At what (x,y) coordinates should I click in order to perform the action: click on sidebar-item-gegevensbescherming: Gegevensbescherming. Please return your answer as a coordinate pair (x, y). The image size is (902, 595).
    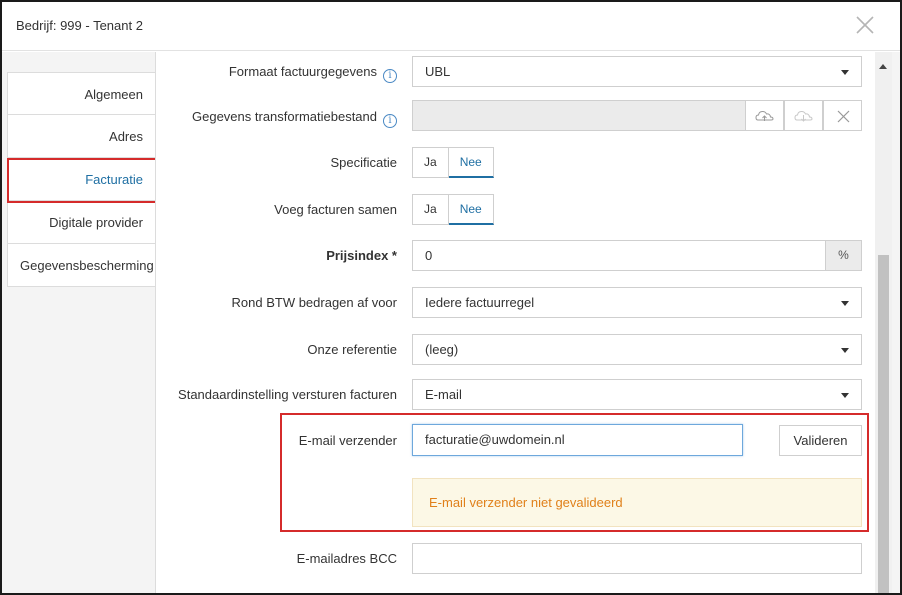
    Looking at the image, I should click on (81, 265).